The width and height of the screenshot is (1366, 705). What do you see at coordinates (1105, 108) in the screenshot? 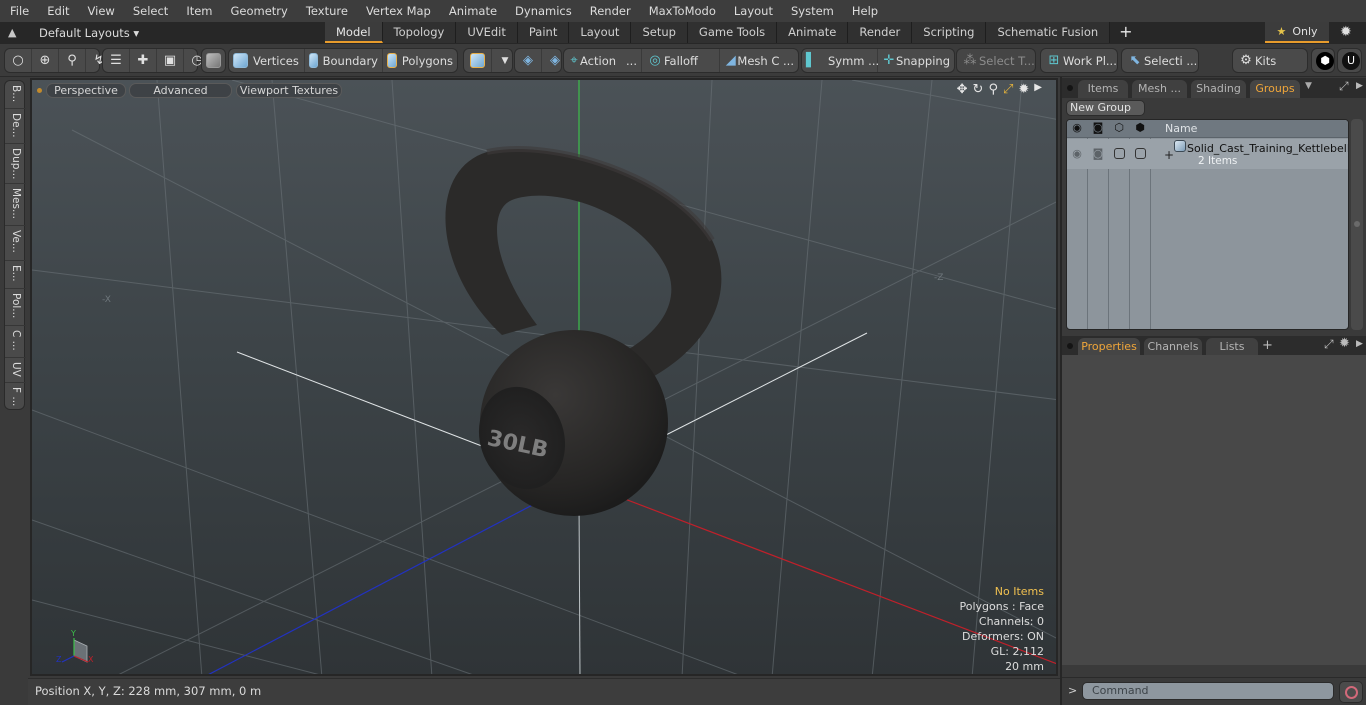
I see `new-group-button: New Group` at bounding box center [1105, 108].